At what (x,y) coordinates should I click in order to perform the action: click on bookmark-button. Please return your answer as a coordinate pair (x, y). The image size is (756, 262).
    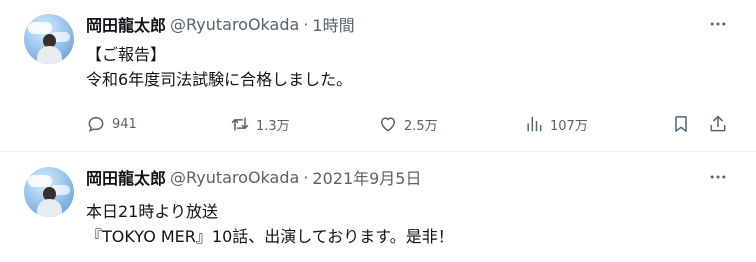
    Looking at the image, I should click on (681, 124).